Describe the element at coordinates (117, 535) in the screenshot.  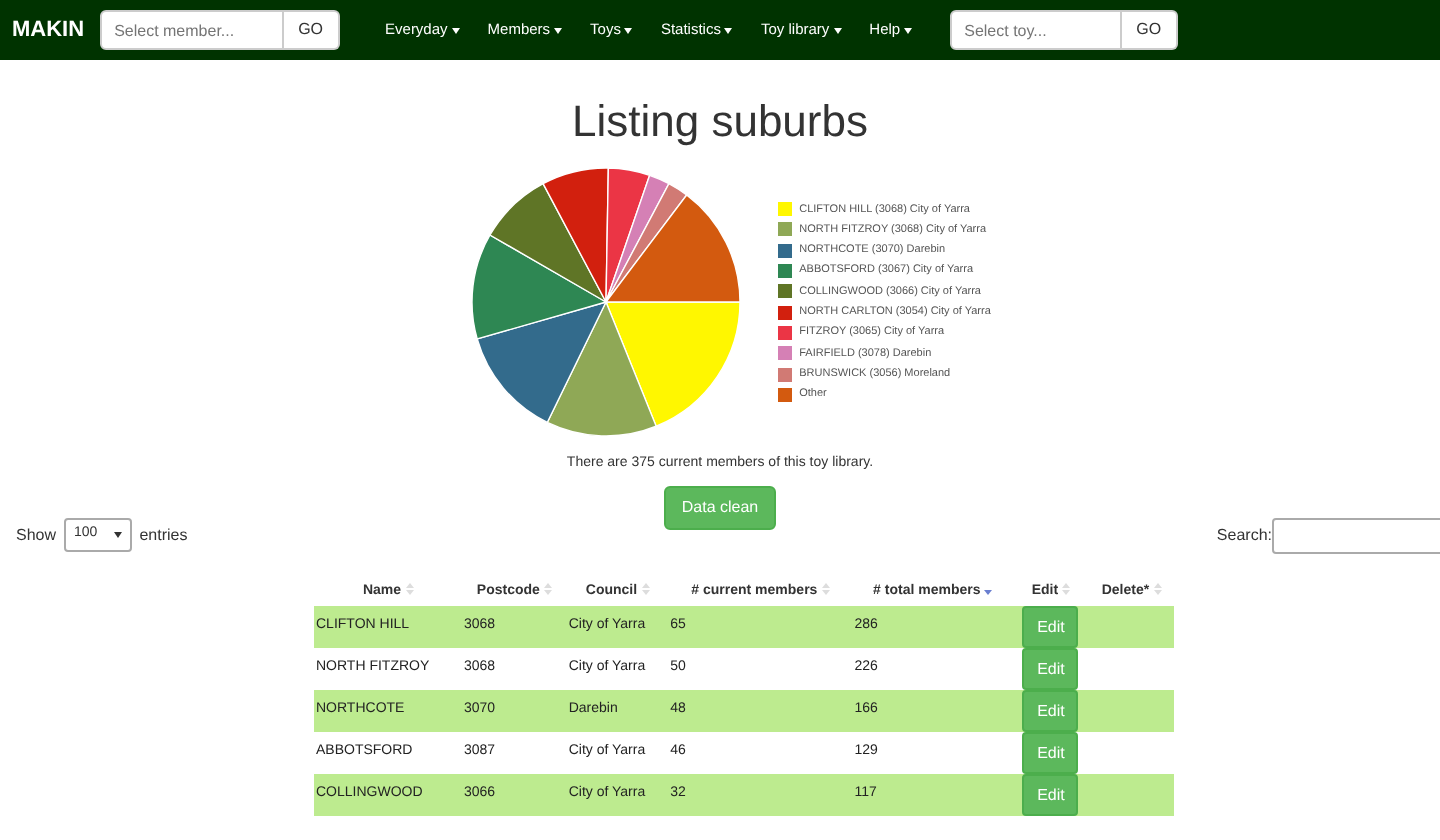
I see `caret-icon` at that location.